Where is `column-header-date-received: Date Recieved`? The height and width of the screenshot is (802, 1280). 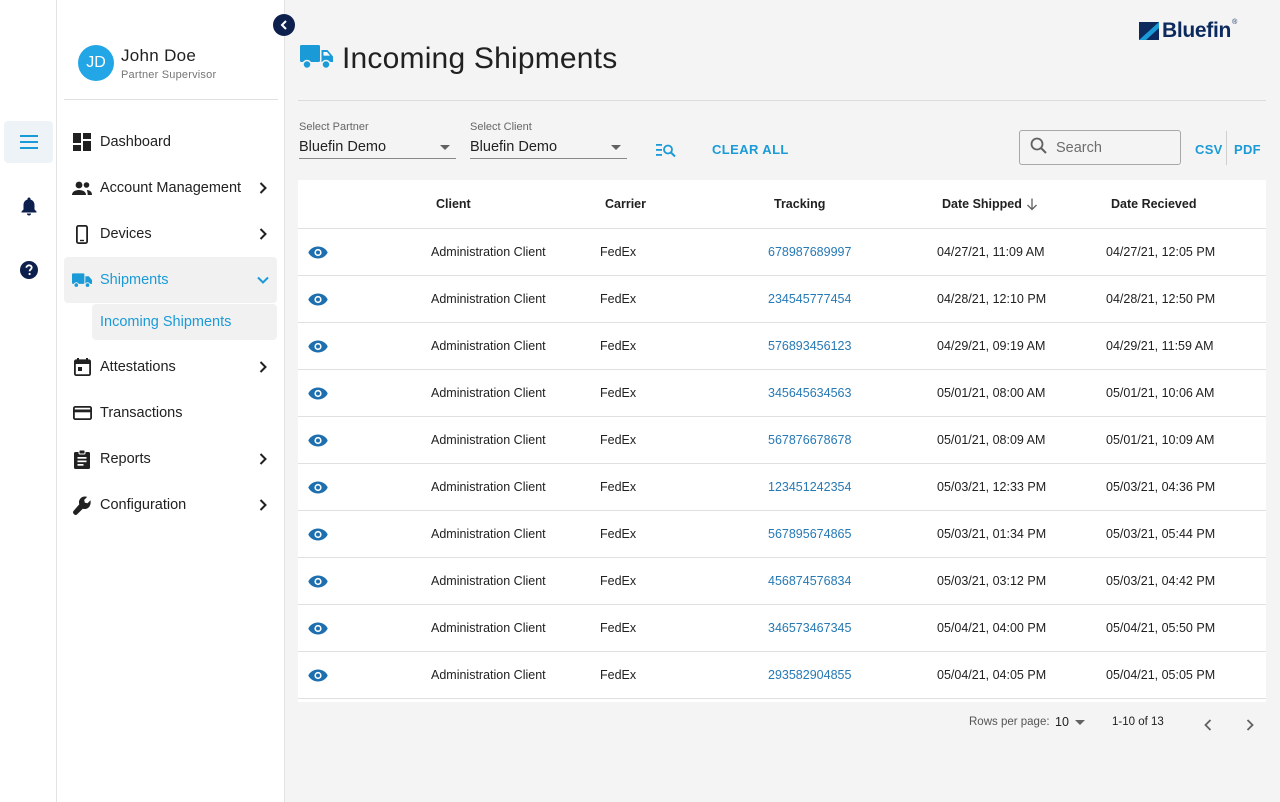
column-header-date-received: Date Recieved is located at coordinates (1153, 204).